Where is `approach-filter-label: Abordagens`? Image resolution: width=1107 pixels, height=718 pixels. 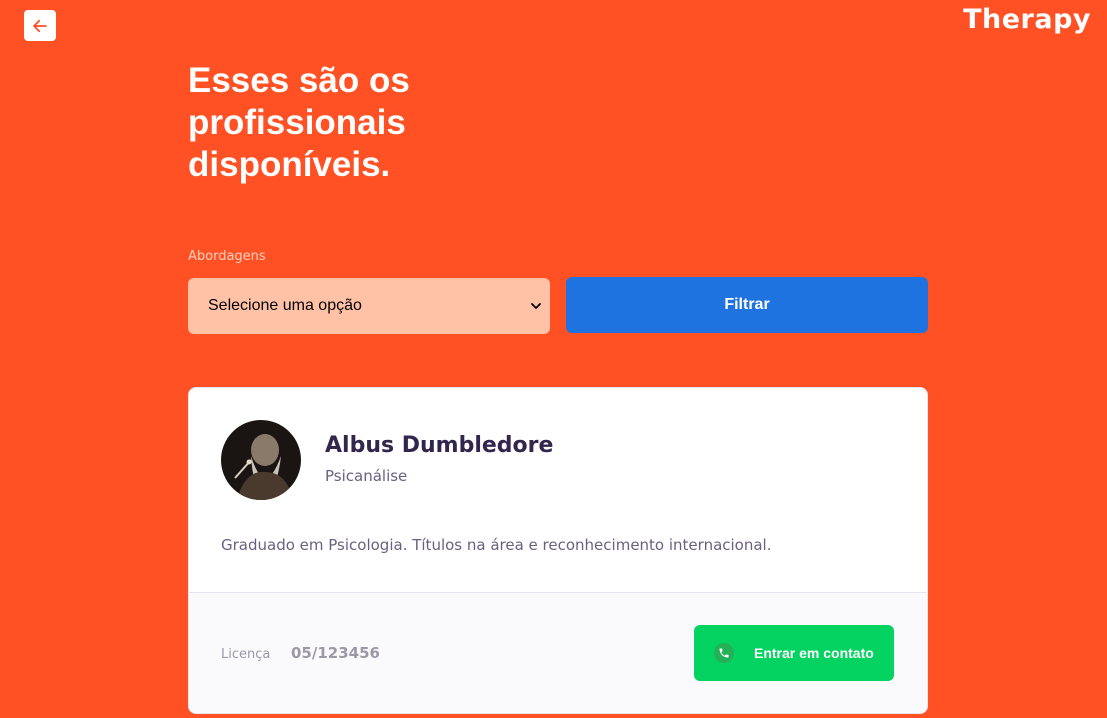 approach-filter-label: Abordagens is located at coordinates (227, 256).